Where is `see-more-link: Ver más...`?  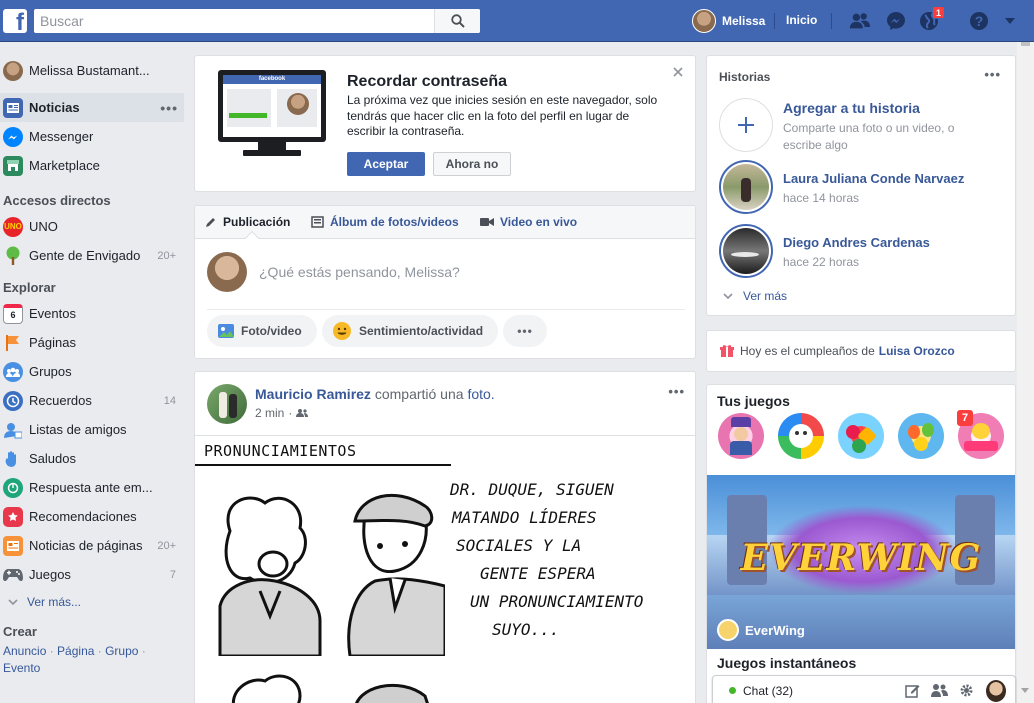 see-more-link: Ver más... is located at coordinates (92, 602).